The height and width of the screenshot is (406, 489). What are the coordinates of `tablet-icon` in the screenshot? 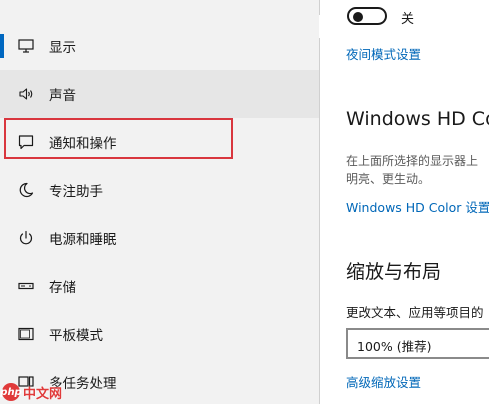 It's located at (26, 334).